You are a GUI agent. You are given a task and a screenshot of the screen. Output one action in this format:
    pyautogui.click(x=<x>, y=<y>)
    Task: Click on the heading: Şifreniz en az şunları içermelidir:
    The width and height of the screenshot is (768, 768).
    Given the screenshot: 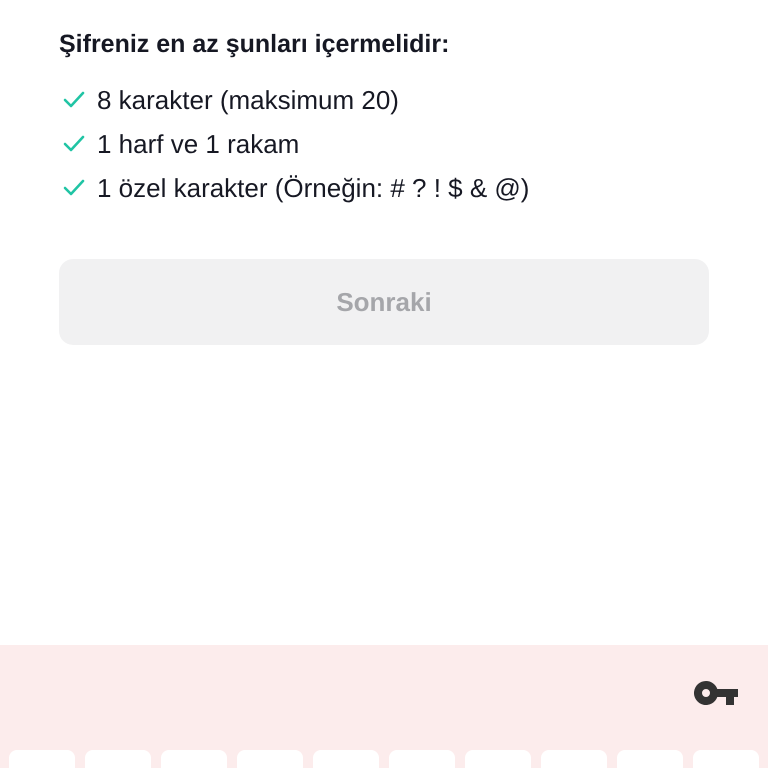 What is the action you would take?
    pyautogui.click(x=254, y=44)
    